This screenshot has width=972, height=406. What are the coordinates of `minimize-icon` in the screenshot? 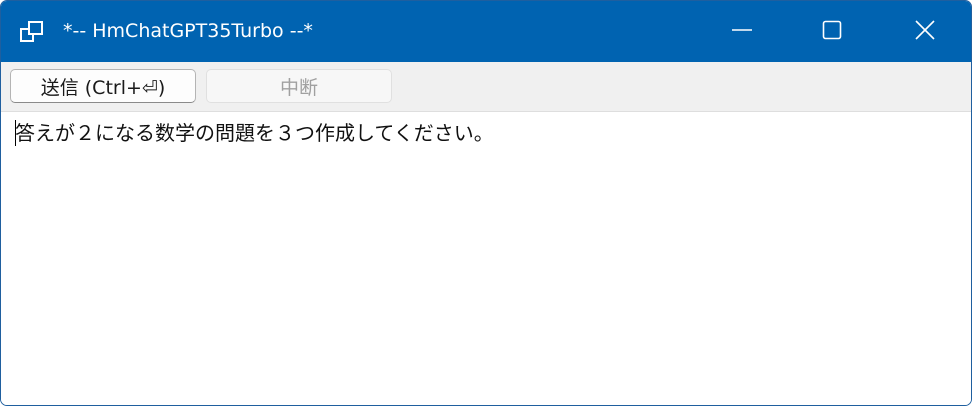 It's located at (742, 32).